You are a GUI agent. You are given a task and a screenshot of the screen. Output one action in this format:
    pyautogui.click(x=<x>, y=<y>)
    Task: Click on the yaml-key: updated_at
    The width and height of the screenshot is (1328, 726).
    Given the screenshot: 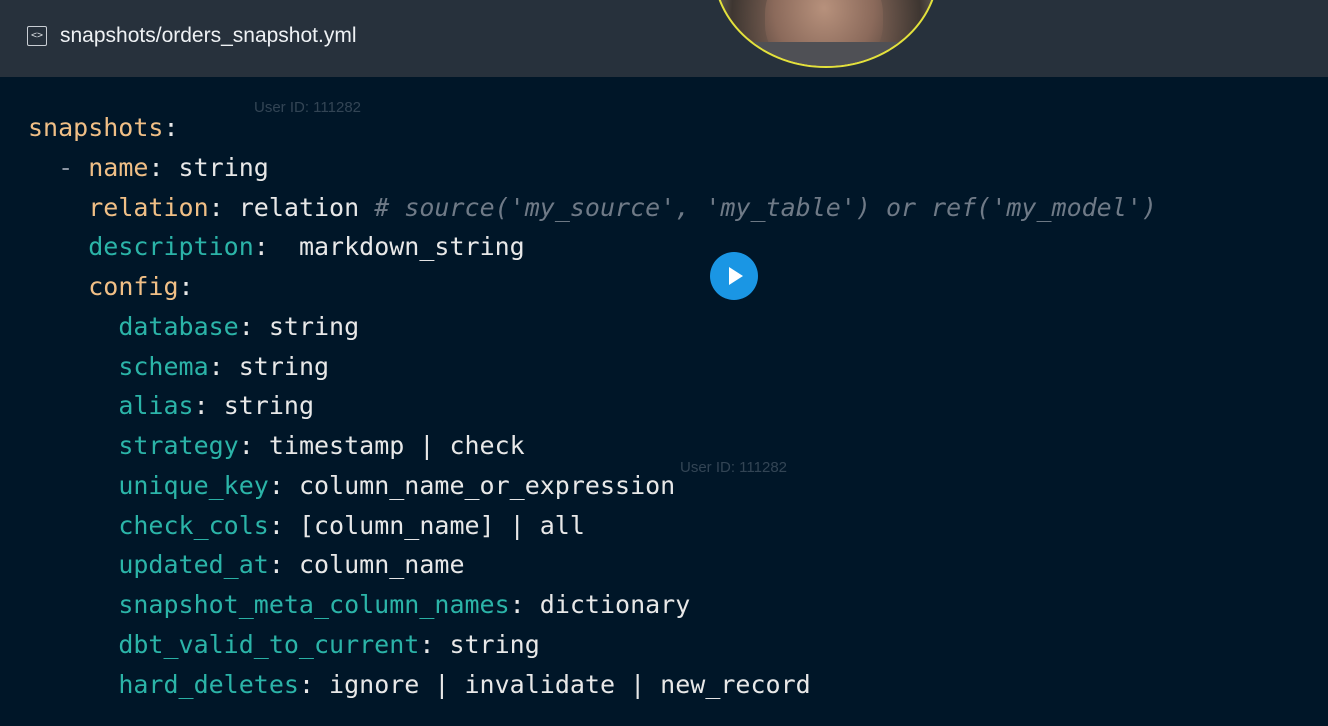 What is the action you would take?
    pyautogui.click(x=193, y=565)
    